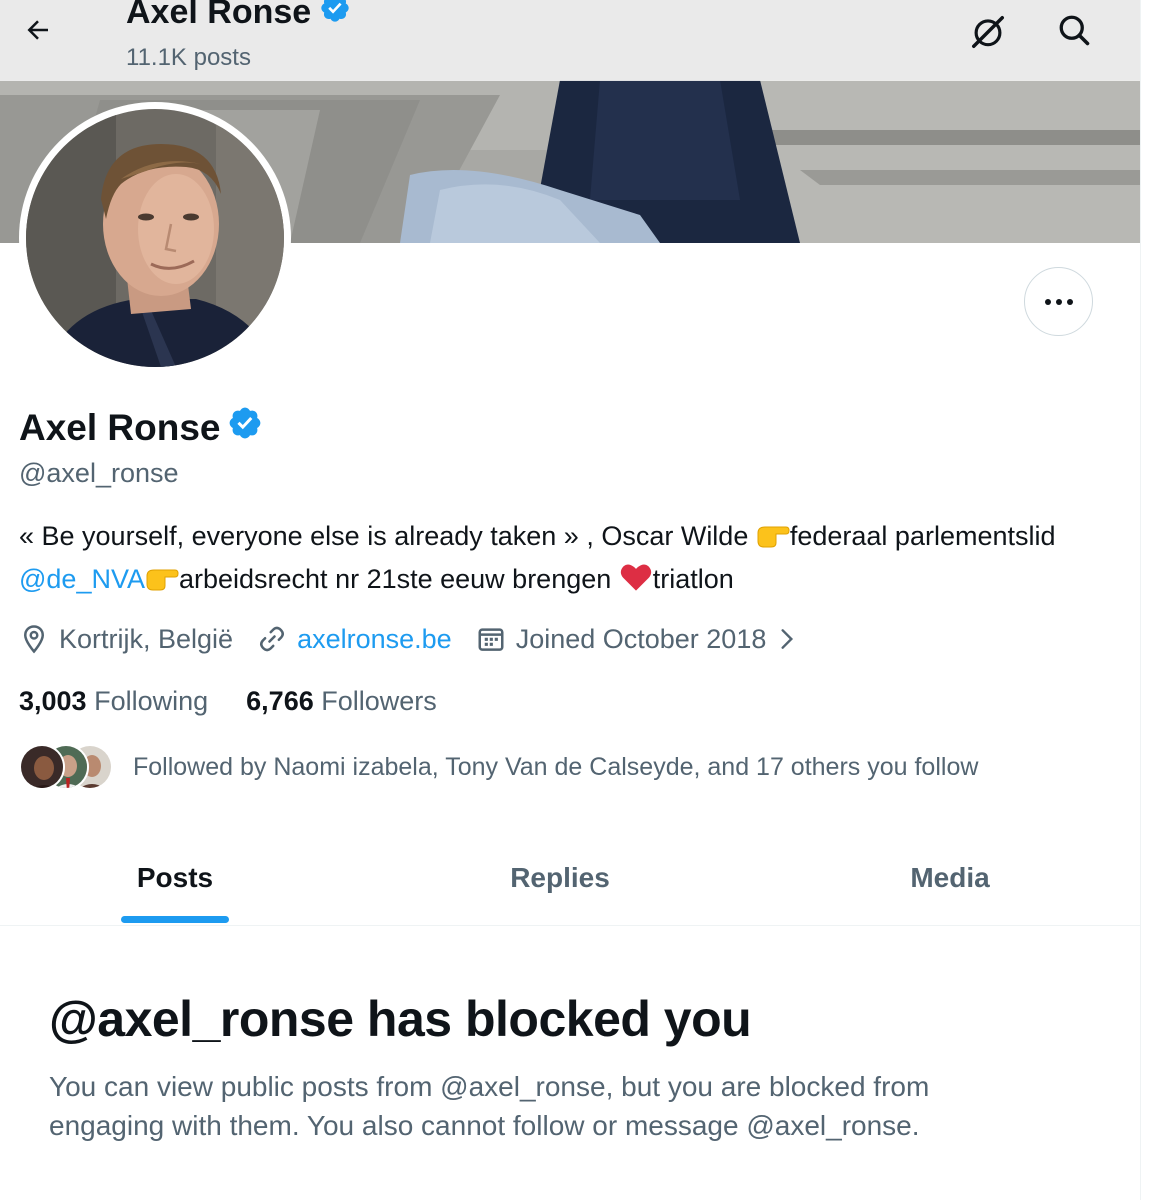 The image size is (1175, 1200). What do you see at coordinates (560, 878) in the screenshot?
I see `tab-replies: Replies` at bounding box center [560, 878].